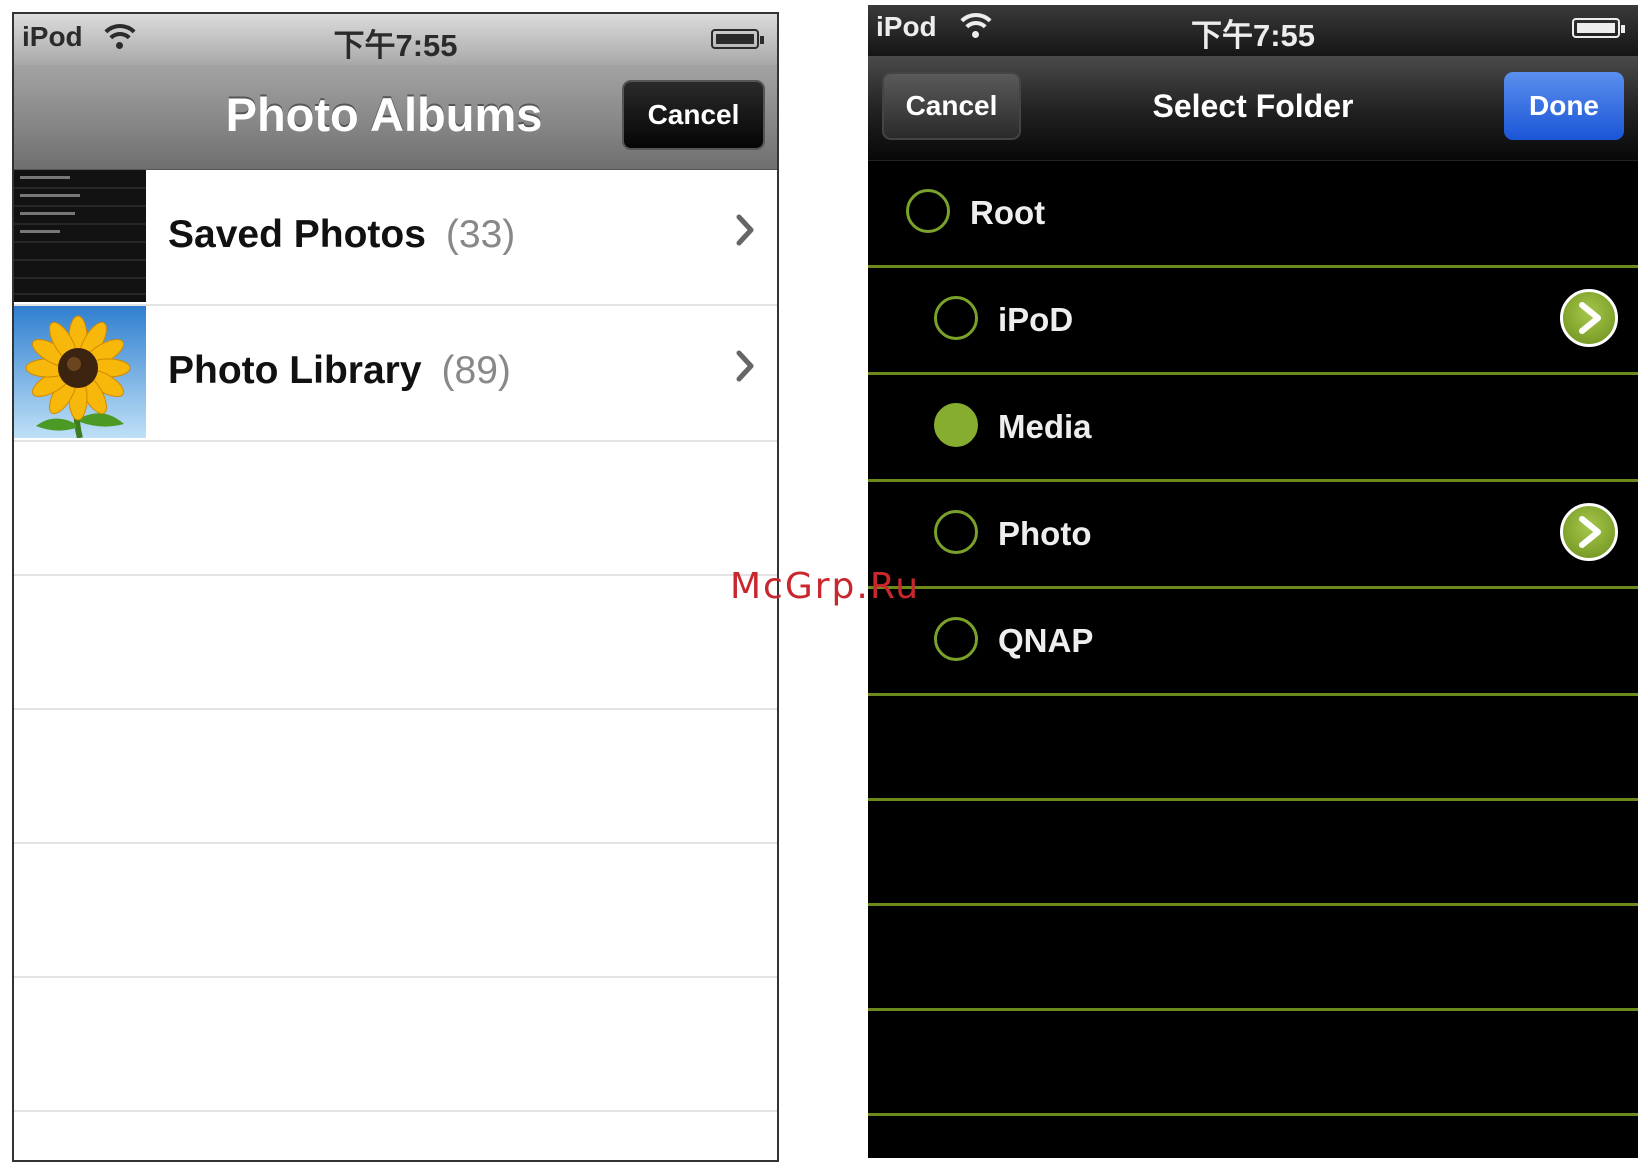 This screenshot has width=1648, height=1174. What do you see at coordinates (1564, 106) in the screenshot?
I see `done-button: Done` at bounding box center [1564, 106].